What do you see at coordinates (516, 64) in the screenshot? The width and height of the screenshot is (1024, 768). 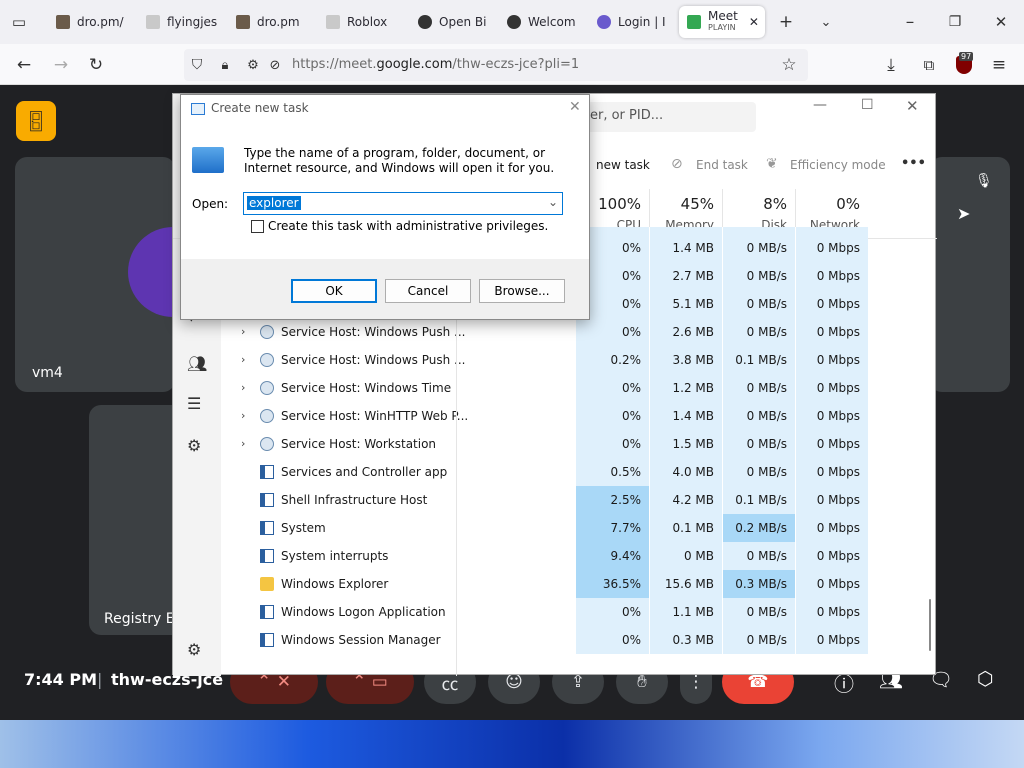 I see `url-suffix: /thw-eczs-jce?pli=1` at bounding box center [516, 64].